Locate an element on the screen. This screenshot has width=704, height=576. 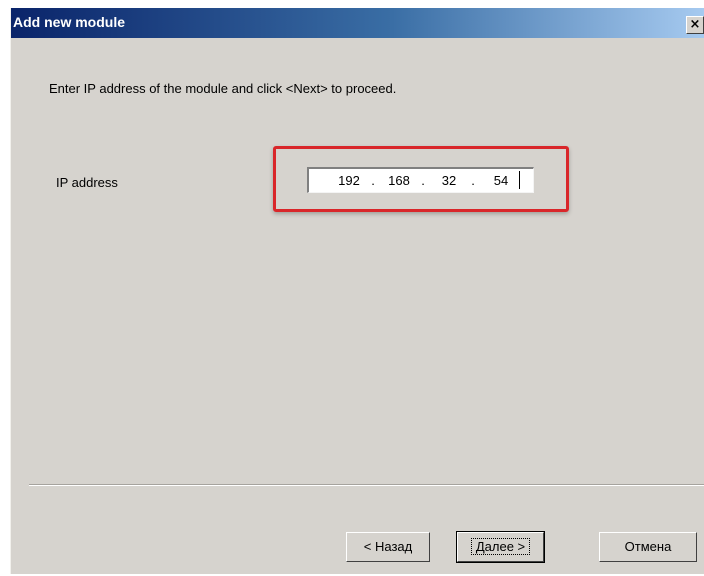
back-button: < Назад is located at coordinates (388, 547).